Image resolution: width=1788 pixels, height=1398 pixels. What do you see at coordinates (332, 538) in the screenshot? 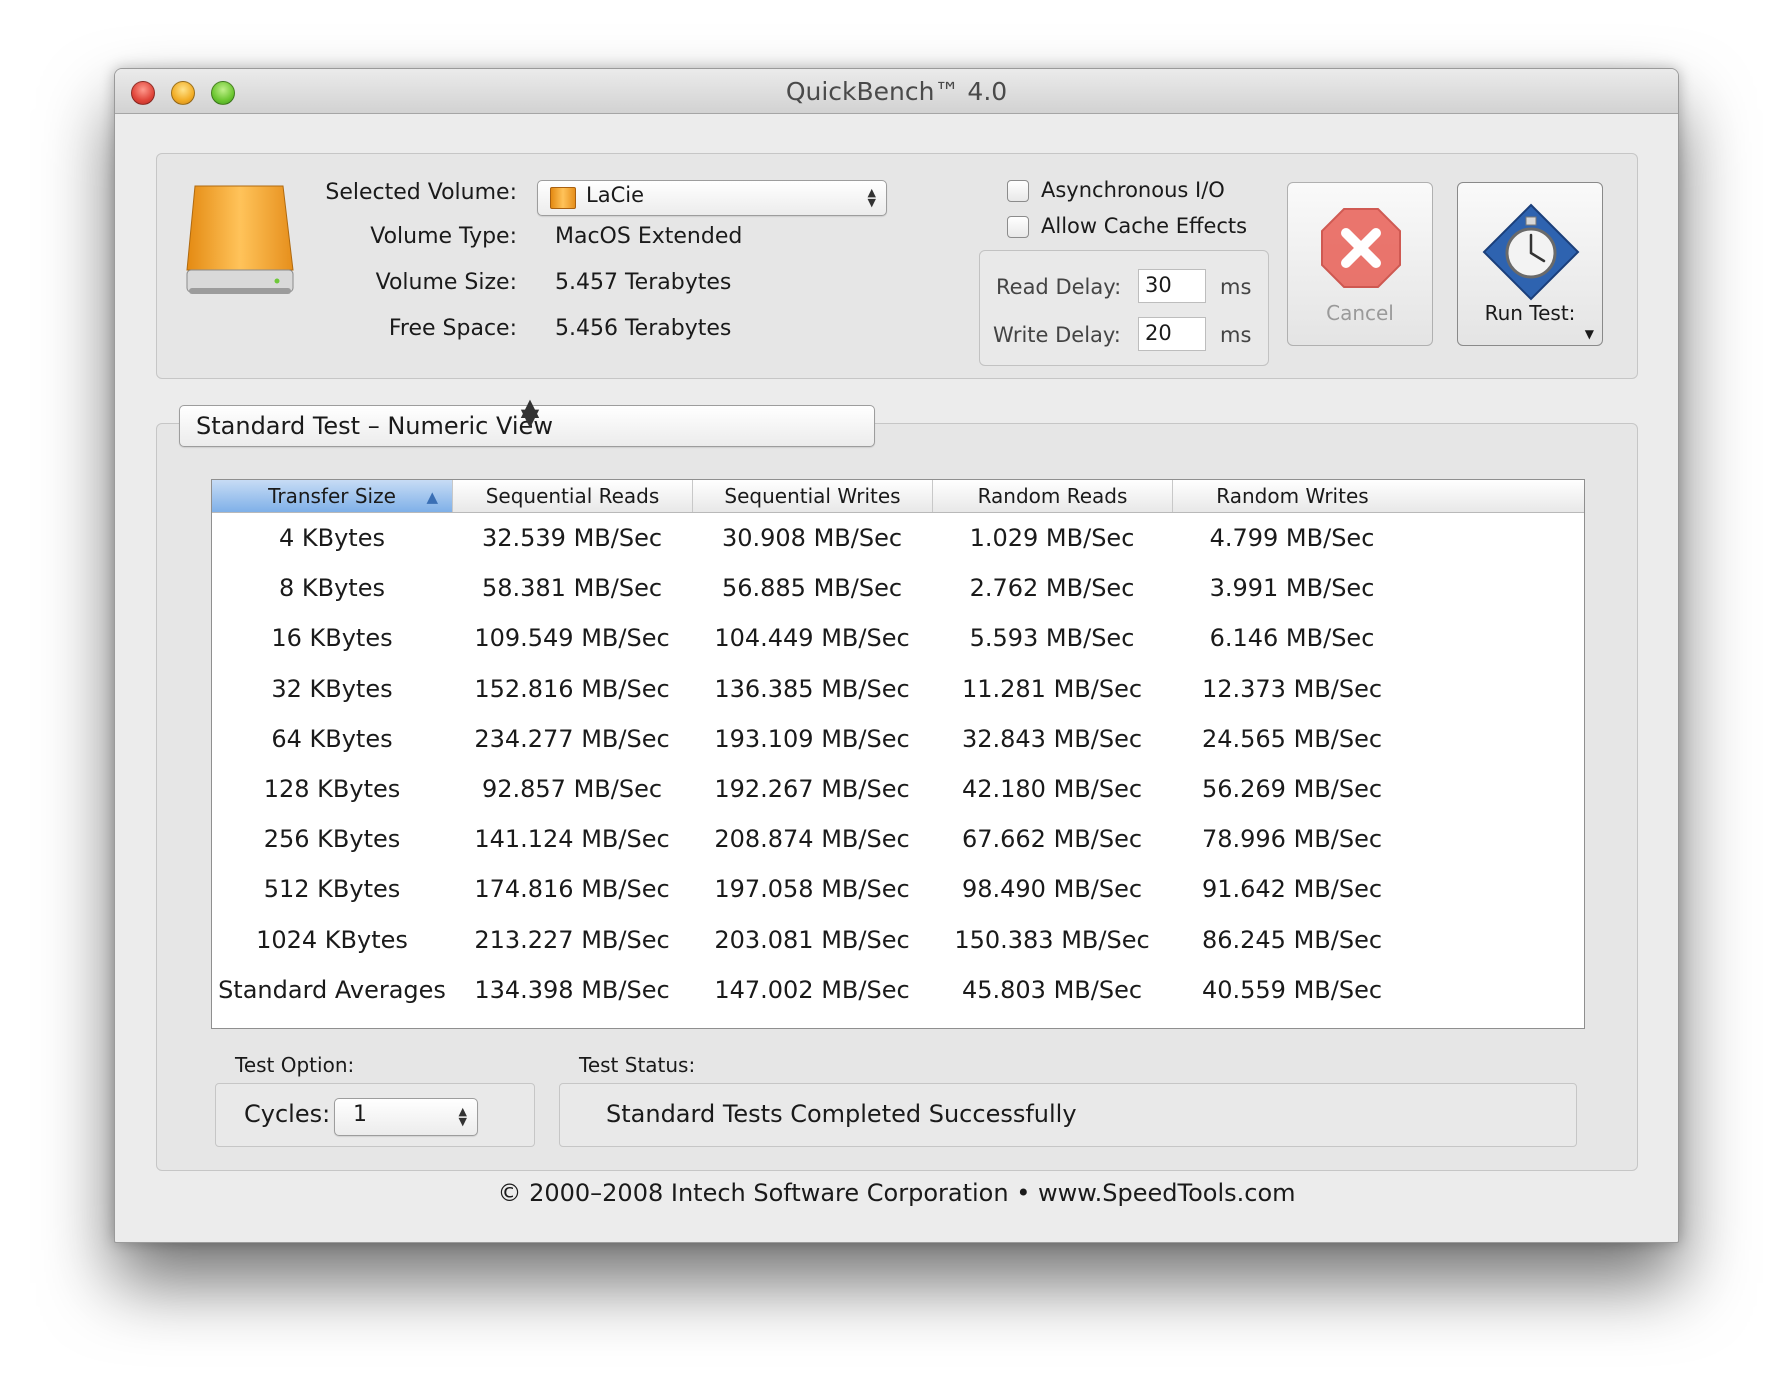
I see `cell-transfer-size: 4 KBytes` at bounding box center [332, 538].